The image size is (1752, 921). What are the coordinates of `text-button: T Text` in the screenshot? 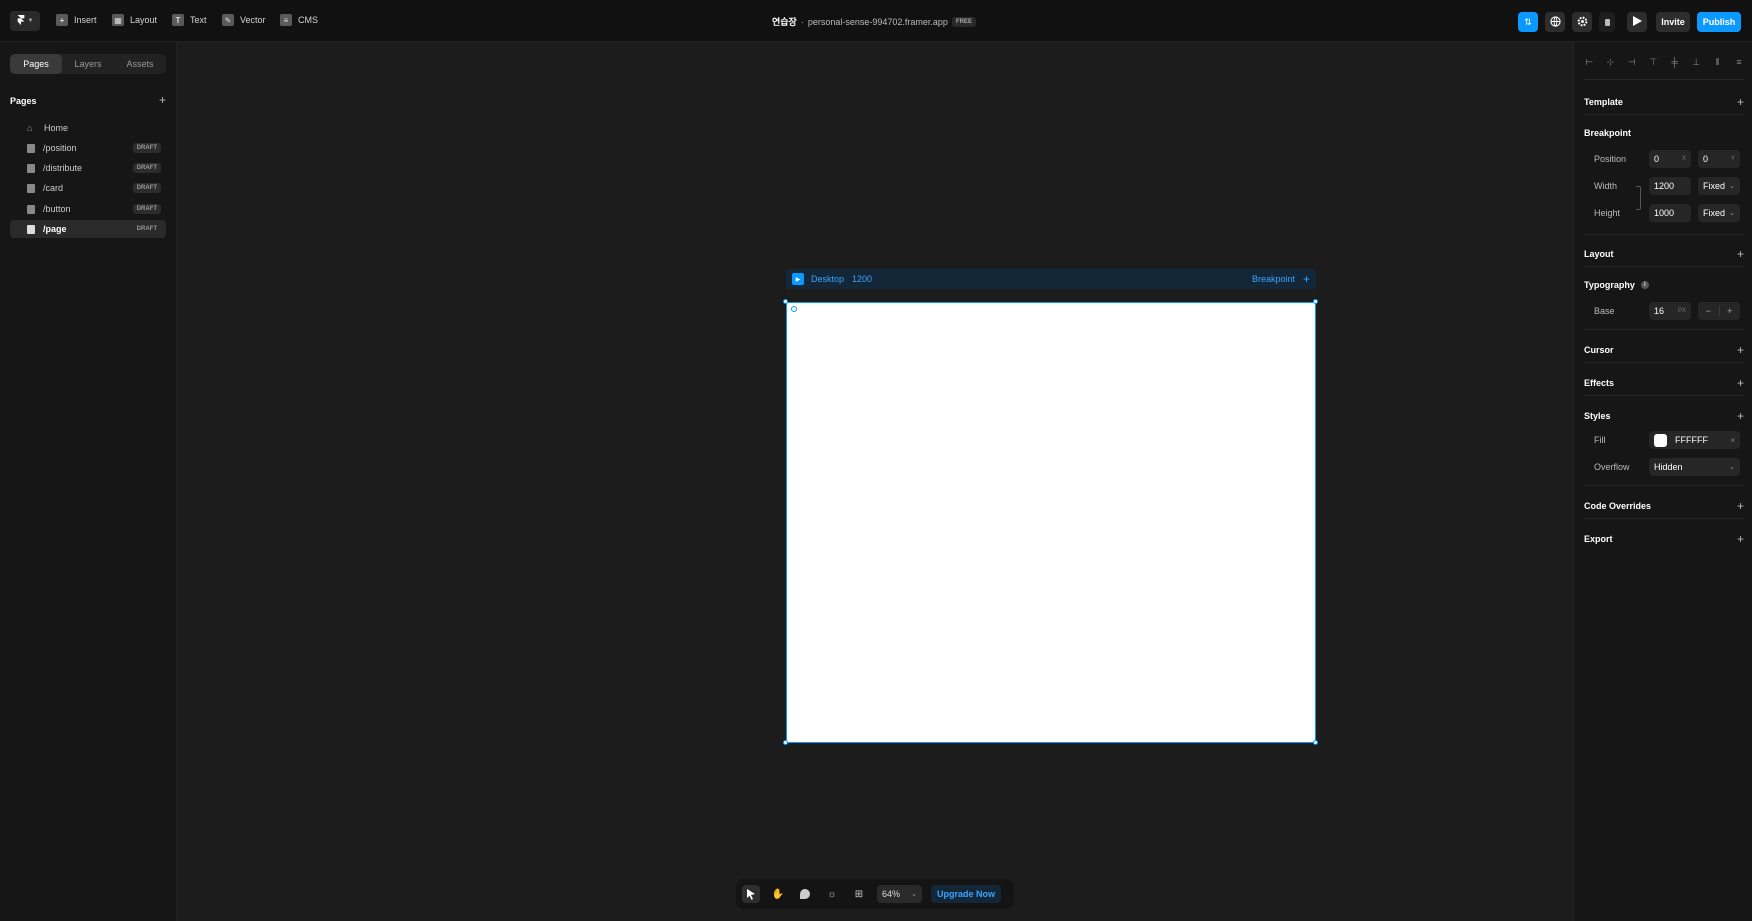 It's located at (189, 20).